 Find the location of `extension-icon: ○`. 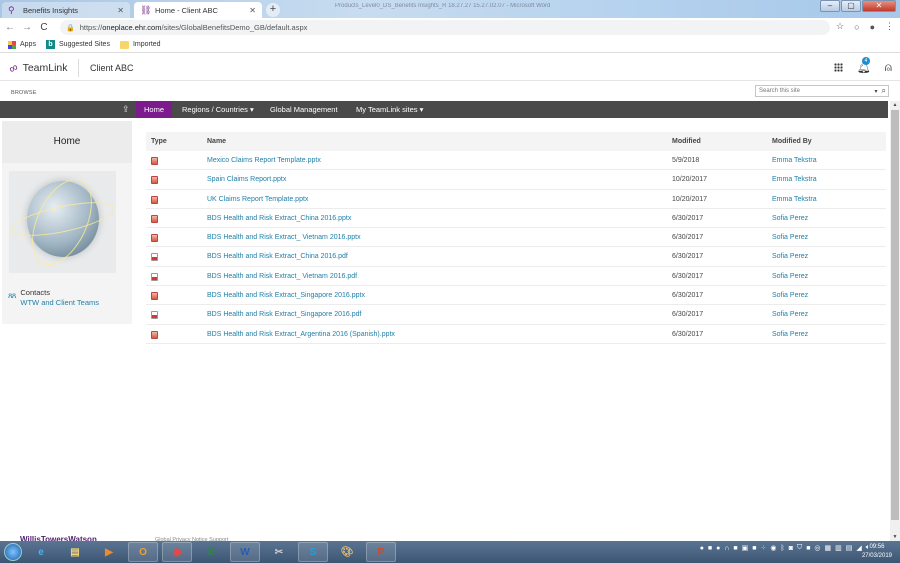

extension-icon: ○ is located at coordinates (856, 27).